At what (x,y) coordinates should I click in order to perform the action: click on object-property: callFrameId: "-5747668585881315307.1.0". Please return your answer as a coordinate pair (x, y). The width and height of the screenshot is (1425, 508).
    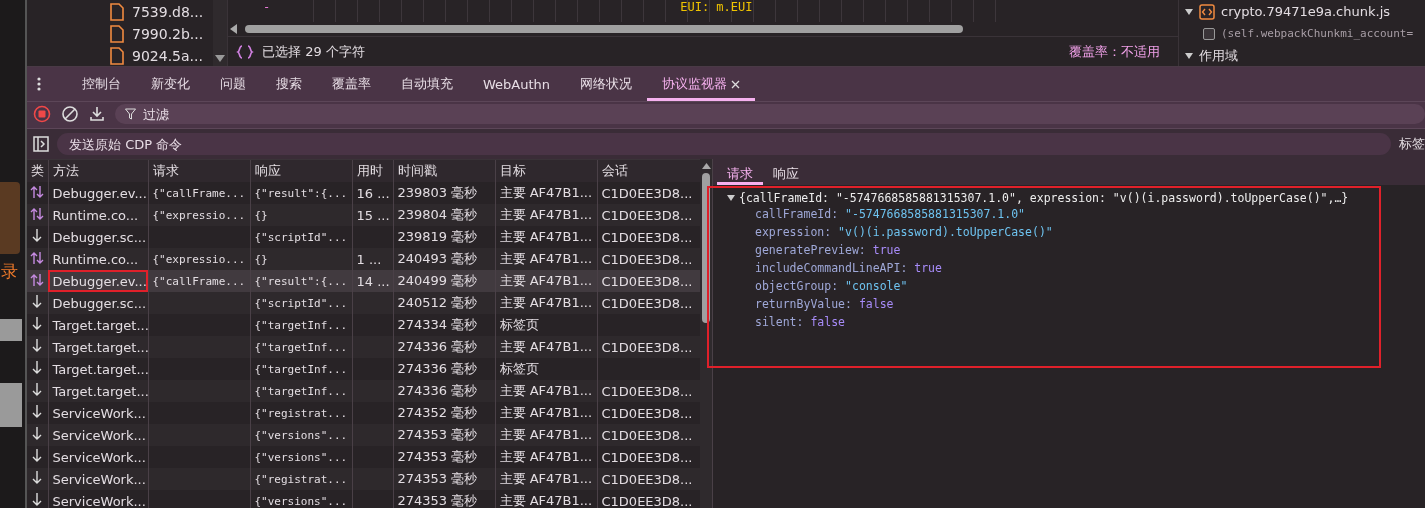
    Looking at the image, I should click on (890, 215).